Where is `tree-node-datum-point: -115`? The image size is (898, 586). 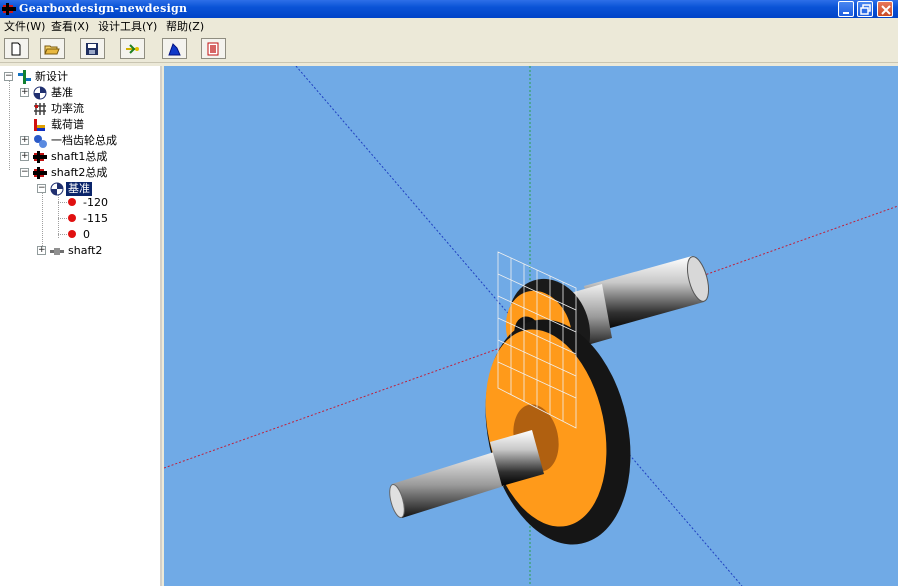 tree-node-datum-point: -115 is located at coordinates (107, 219).